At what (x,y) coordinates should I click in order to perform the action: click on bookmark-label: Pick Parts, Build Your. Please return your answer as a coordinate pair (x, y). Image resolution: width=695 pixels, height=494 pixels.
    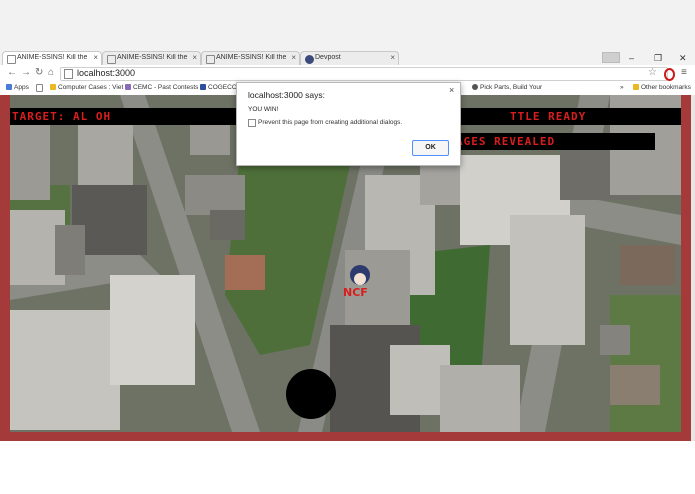
    Looking at the image, I should click on (511, 87).